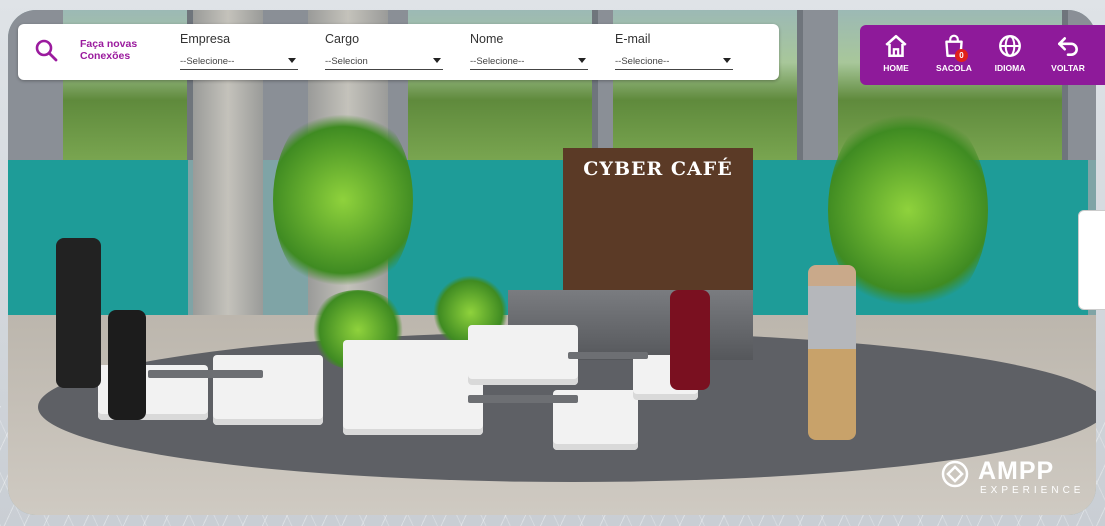  What do you see at coordinates (954, 57) in the screenshot?
I see `sacola-button: 0 SACOLA` at bounding box center [954, 57].